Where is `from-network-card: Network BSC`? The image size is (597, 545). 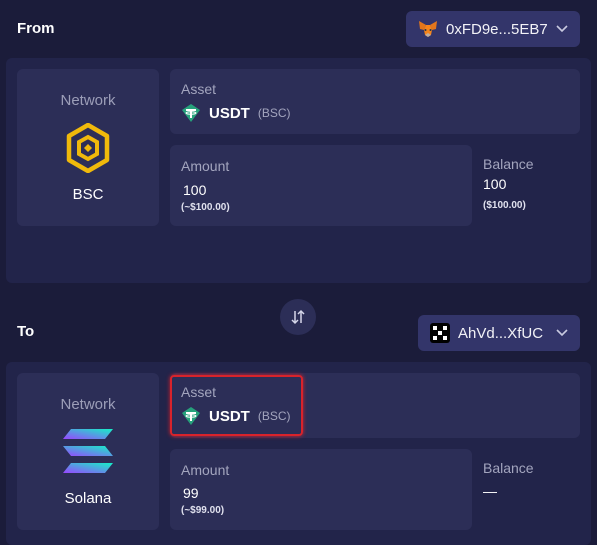
from-network-card: Network BSC is located at coordinates (88, 147).